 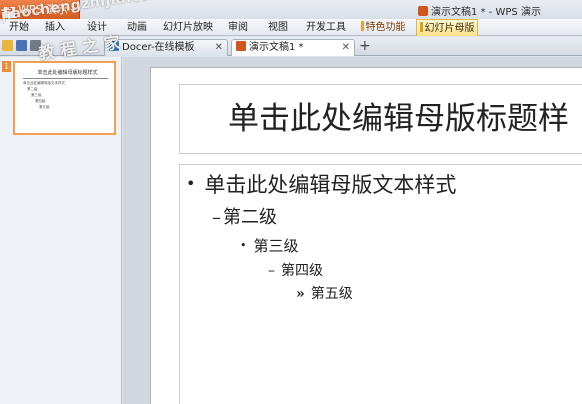 I want to click on window-title-text: 演示文稿1 * - WPS 演示, so click(x=486, y=12).